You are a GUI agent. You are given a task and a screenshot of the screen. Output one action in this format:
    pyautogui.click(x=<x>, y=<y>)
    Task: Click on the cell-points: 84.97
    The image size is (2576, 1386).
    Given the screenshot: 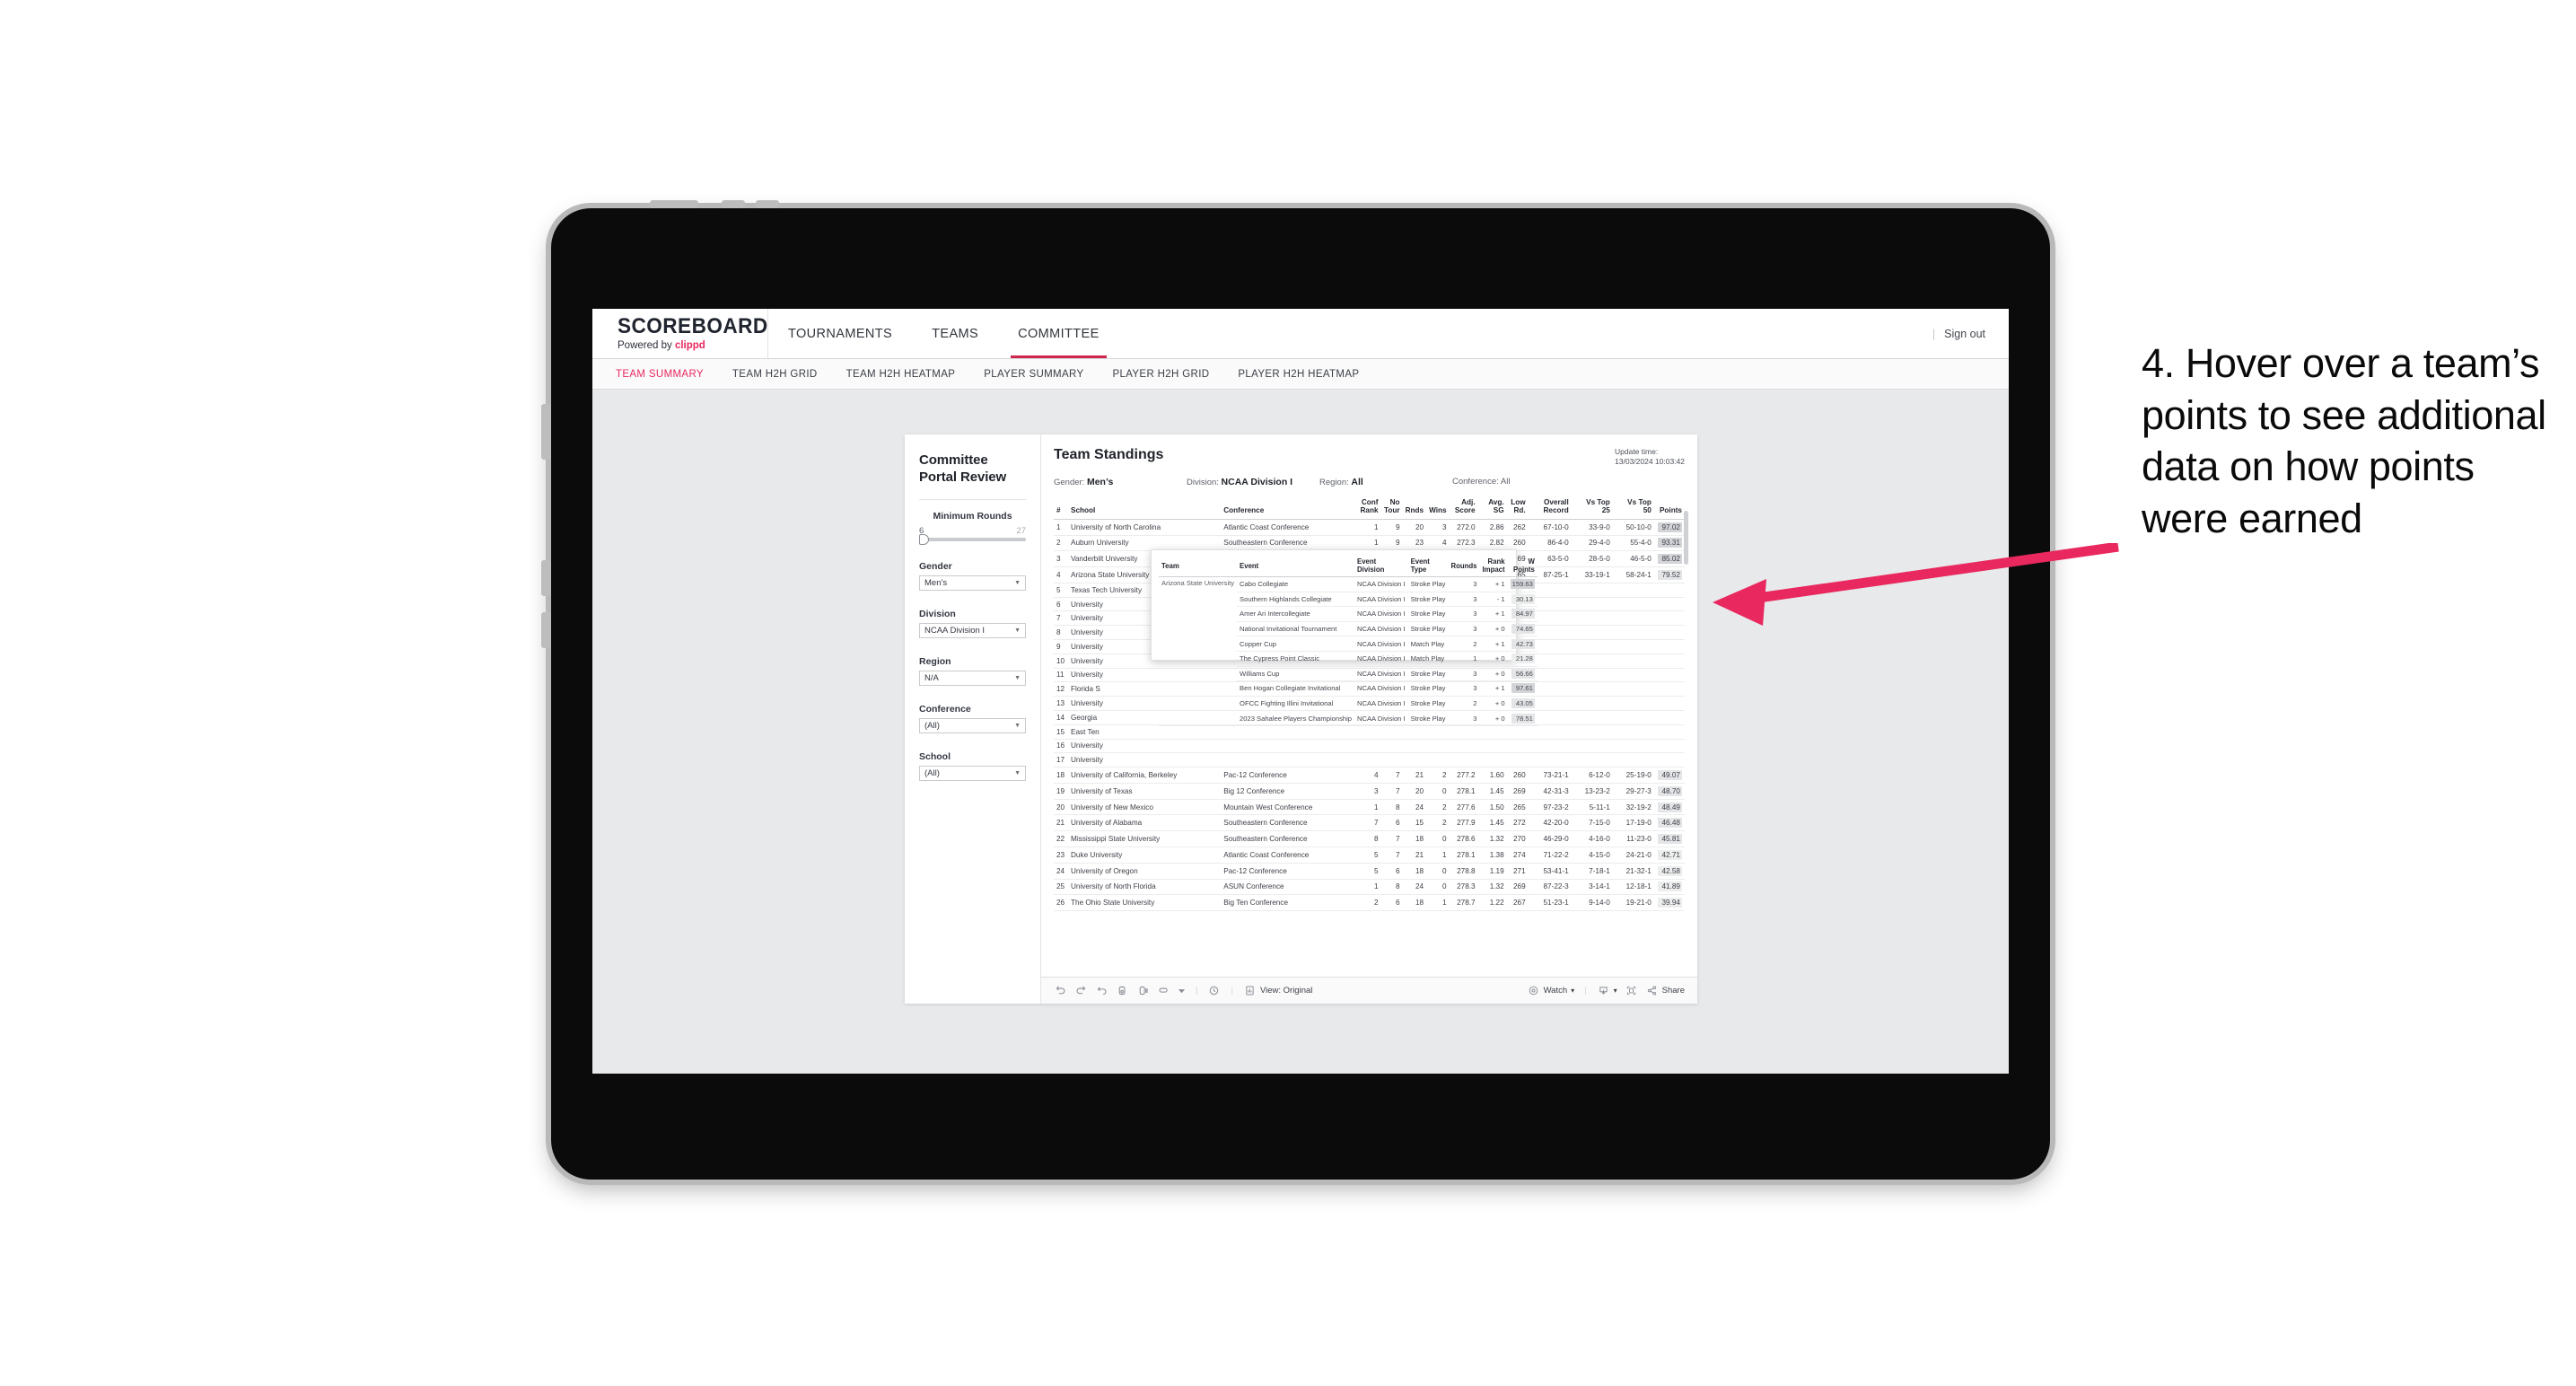 What is the action you would take?
    pyautogui.click(x=1522, y=614)
    